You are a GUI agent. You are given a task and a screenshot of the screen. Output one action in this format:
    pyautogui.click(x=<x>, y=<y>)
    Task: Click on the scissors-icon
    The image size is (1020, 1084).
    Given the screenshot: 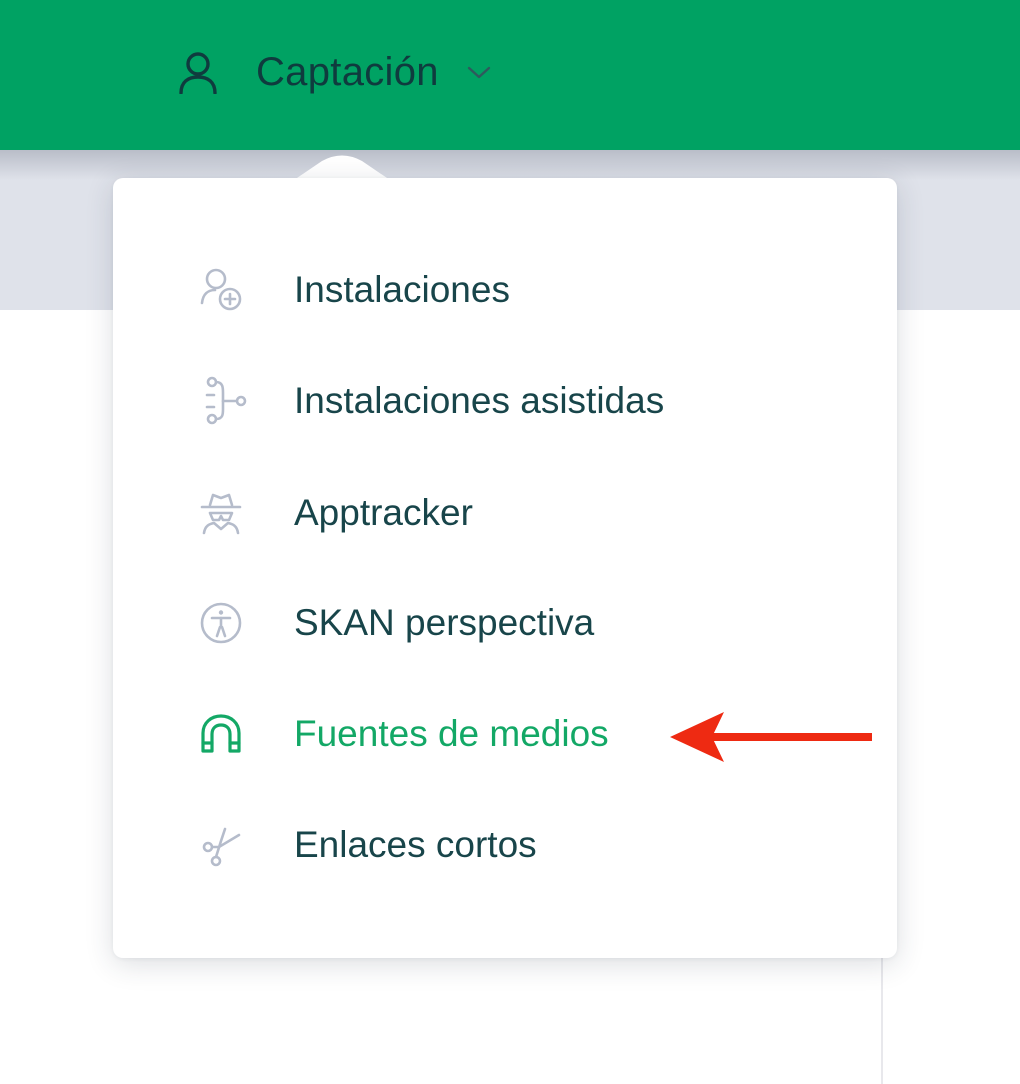 What is the action you would take?
    pyautogui.click(x=221, y=847)
    